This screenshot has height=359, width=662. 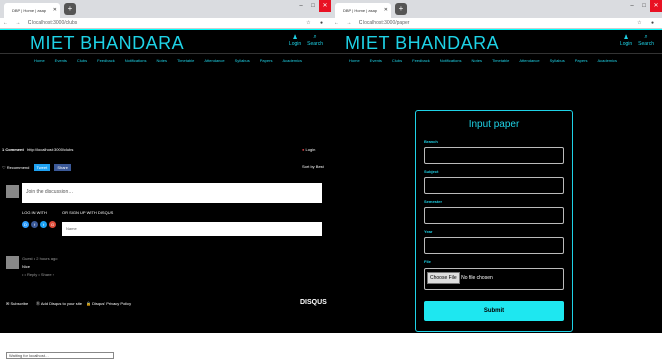 What do you see at coordinates (50, 149) in the screenshot?
I see `site-link: http://localhost:3000/clubs` at bounding box center [50, 149].